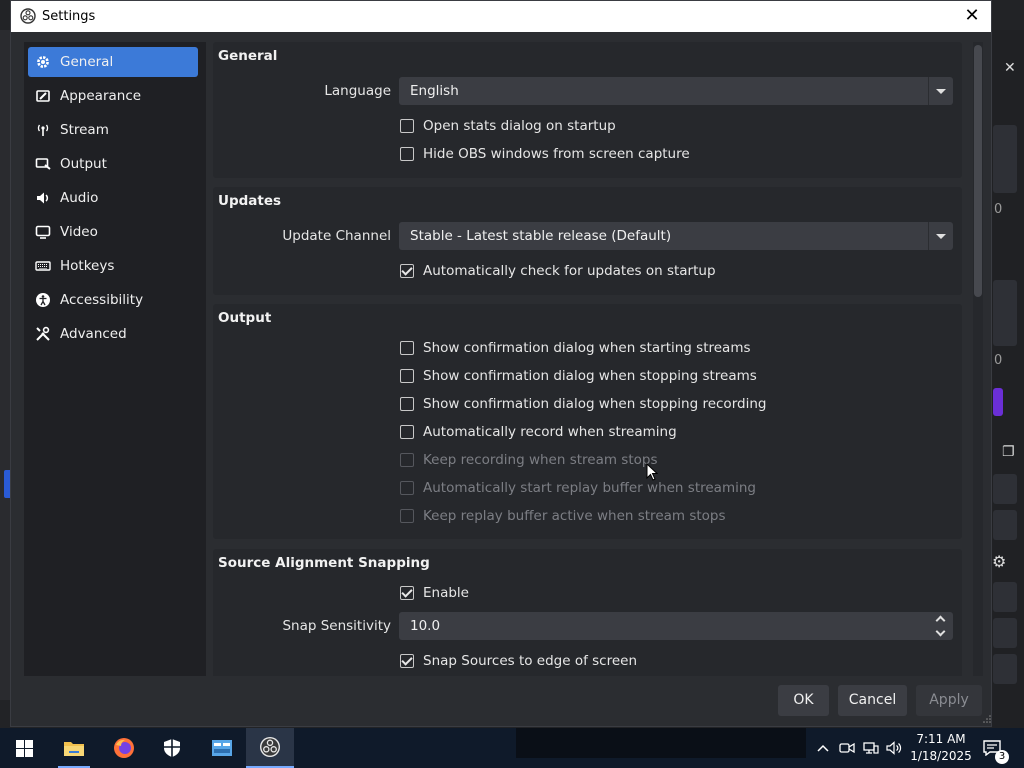 The height and width of the screenshot is (768, 1024). I want to click on content-scrollbar, so click(978, 359).